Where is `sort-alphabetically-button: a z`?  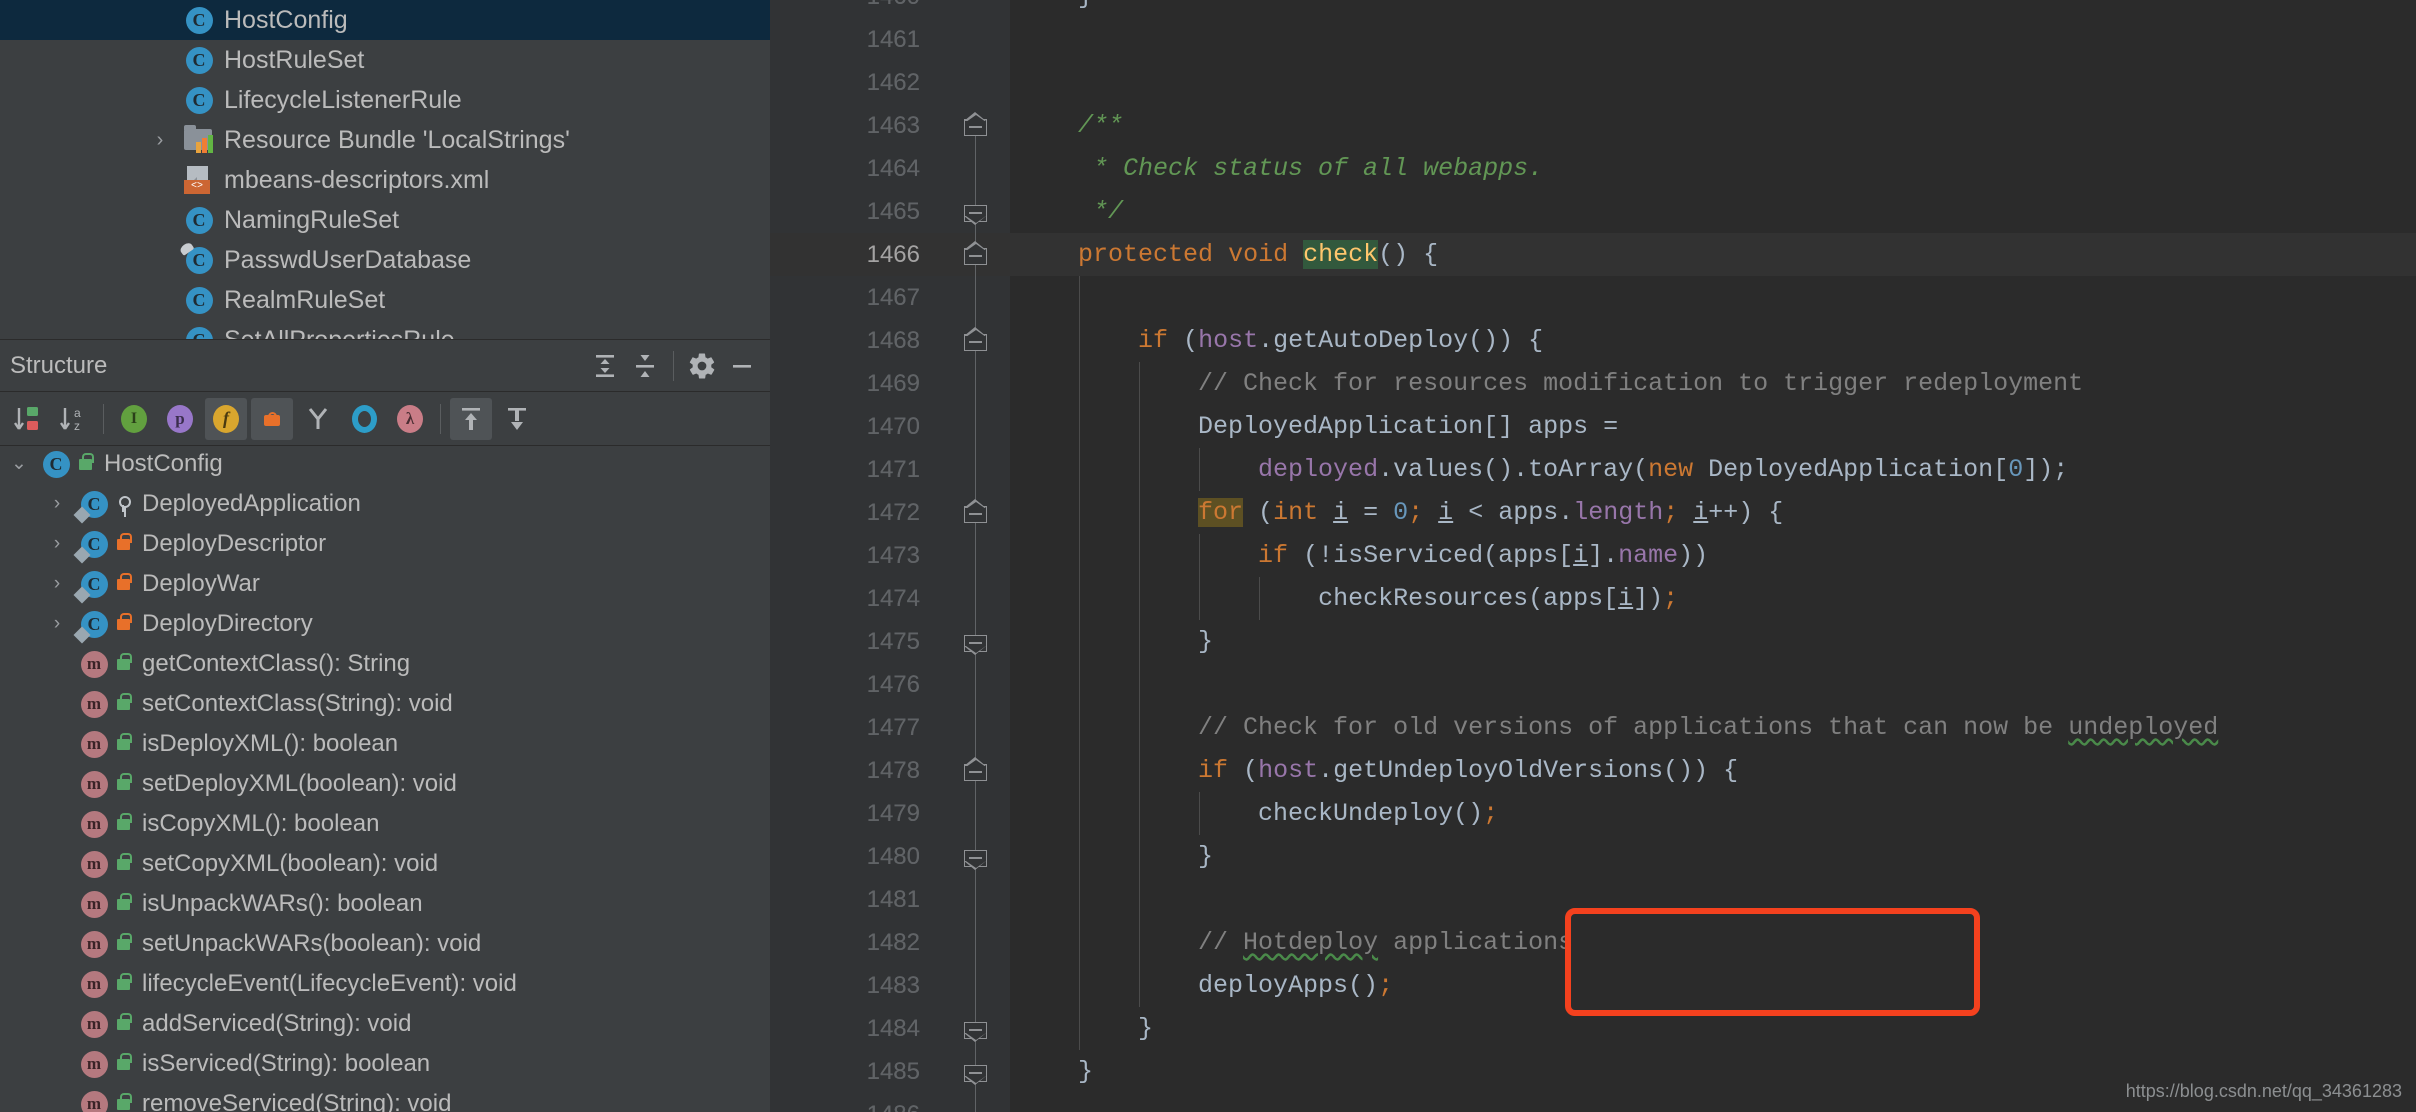
sort-alphabetically-button: a z is located at coordinates (73, 419).